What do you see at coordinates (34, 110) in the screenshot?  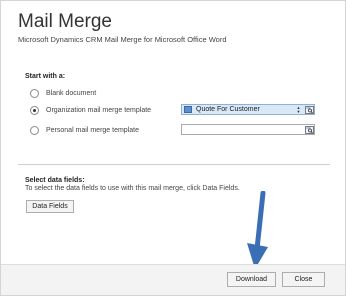 I see `radio-organization-template` at bounding box center [34, 110].